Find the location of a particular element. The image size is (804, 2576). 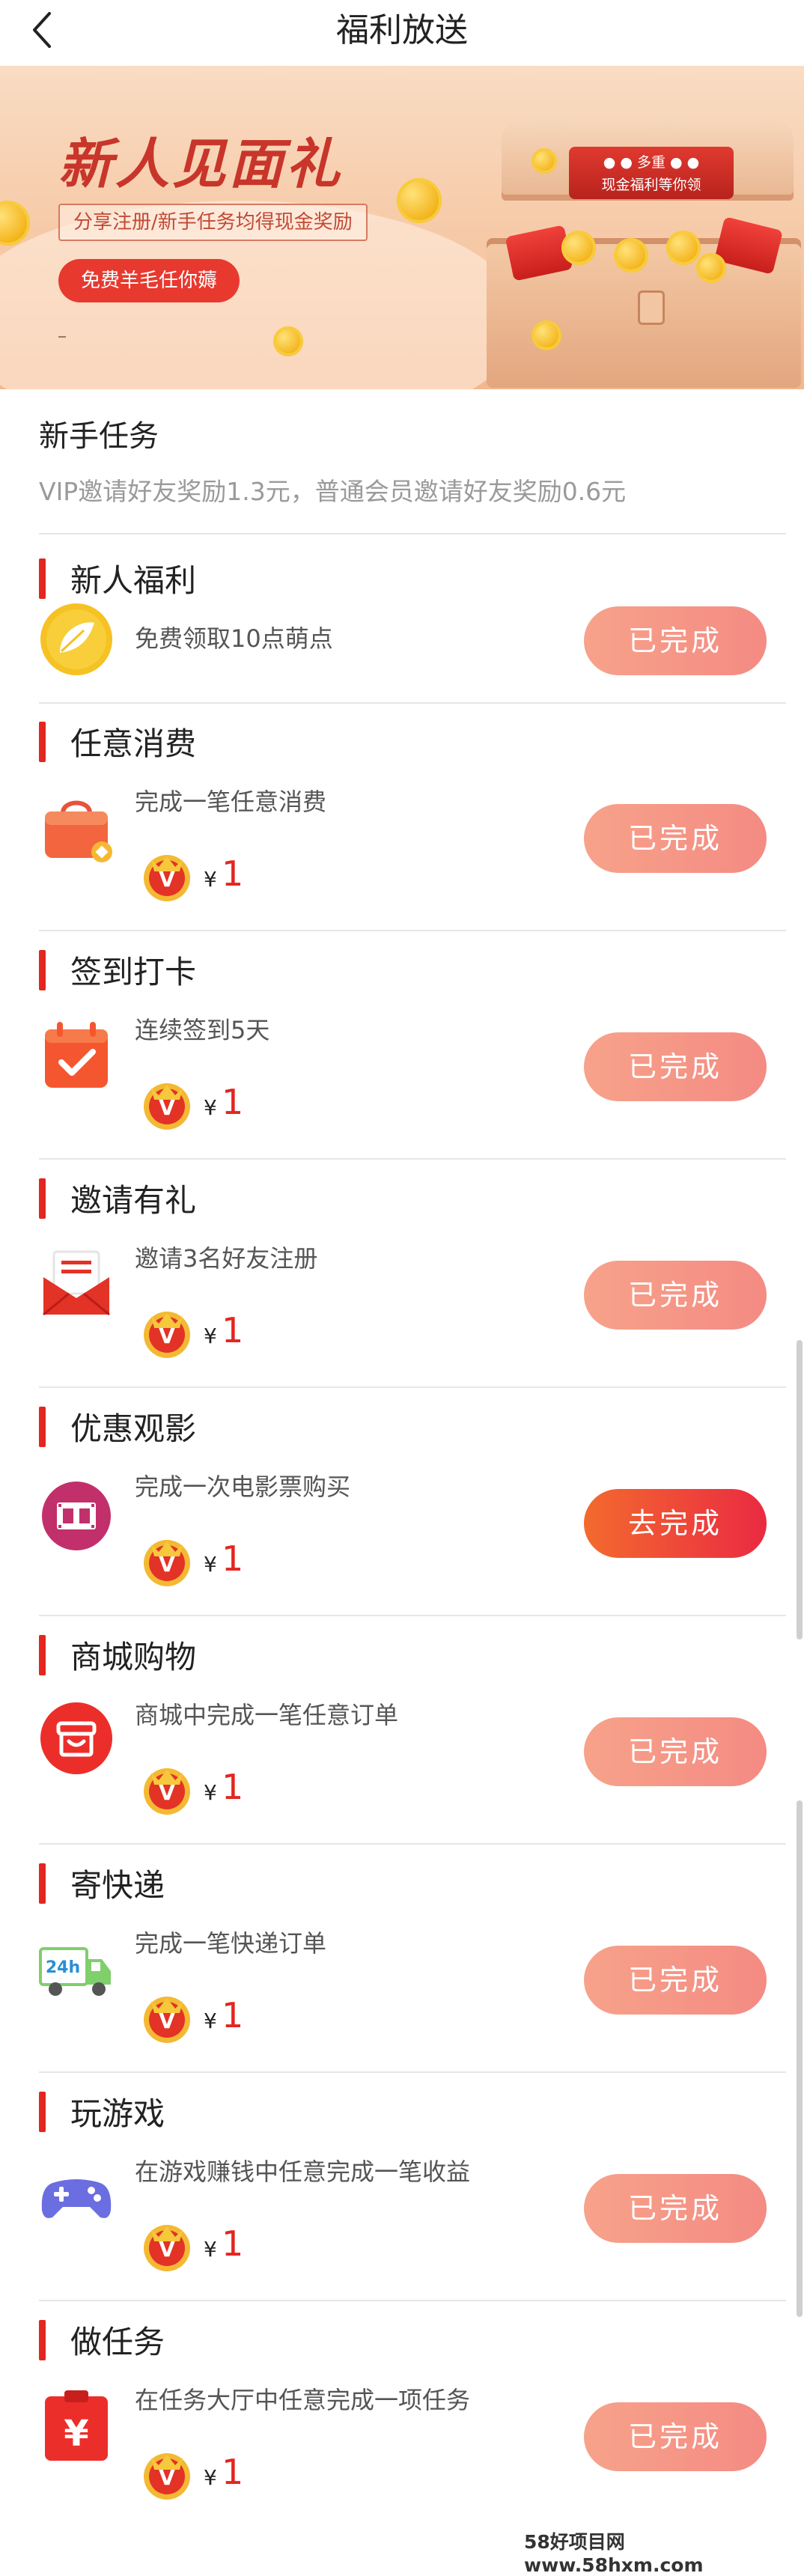

task-description: 商城中完成一笔任意订单 is located at coordinates (267, 1715).